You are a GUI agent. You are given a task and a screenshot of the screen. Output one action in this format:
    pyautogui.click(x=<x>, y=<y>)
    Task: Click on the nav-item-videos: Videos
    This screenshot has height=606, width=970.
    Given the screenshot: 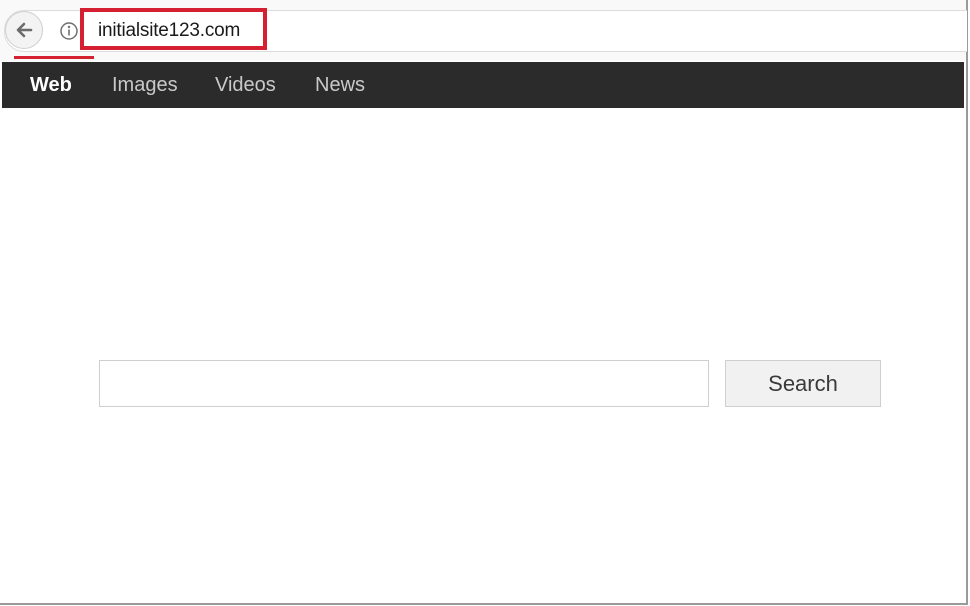 What is the action you would take?
    pyautogui.click(x=245, y=85)
    